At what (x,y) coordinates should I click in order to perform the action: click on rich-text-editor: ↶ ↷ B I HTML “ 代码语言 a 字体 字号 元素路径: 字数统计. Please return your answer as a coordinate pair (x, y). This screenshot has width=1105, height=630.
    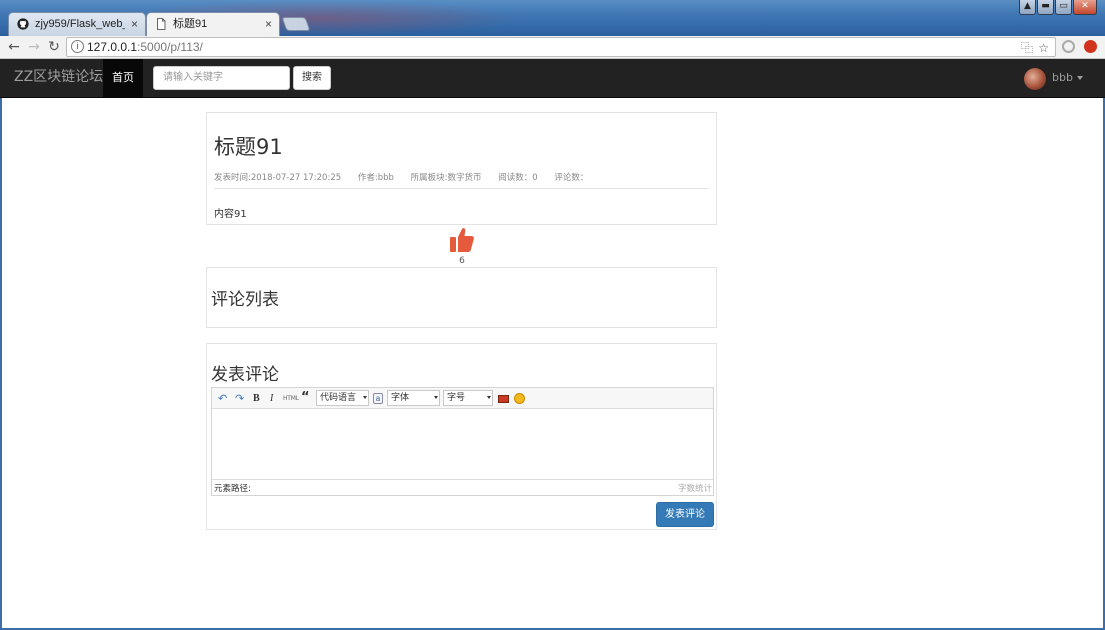
    Looking at the image, I should click on (462, 441).